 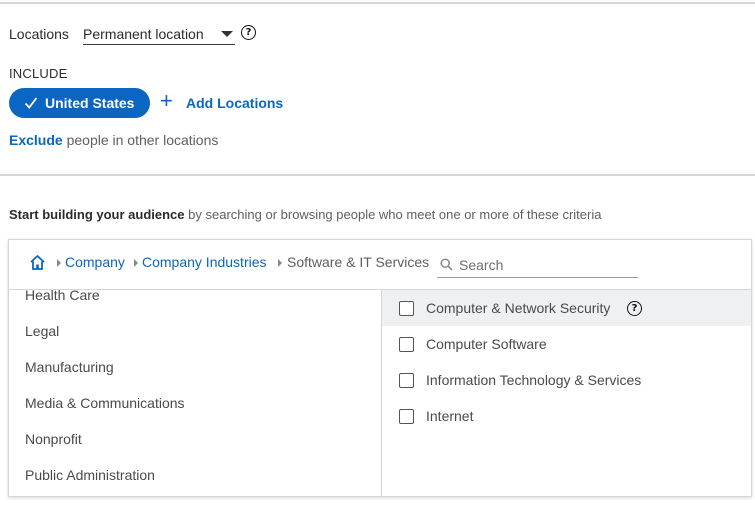 I want to click on included-location-pill: United States, so click(x=79, y=103).